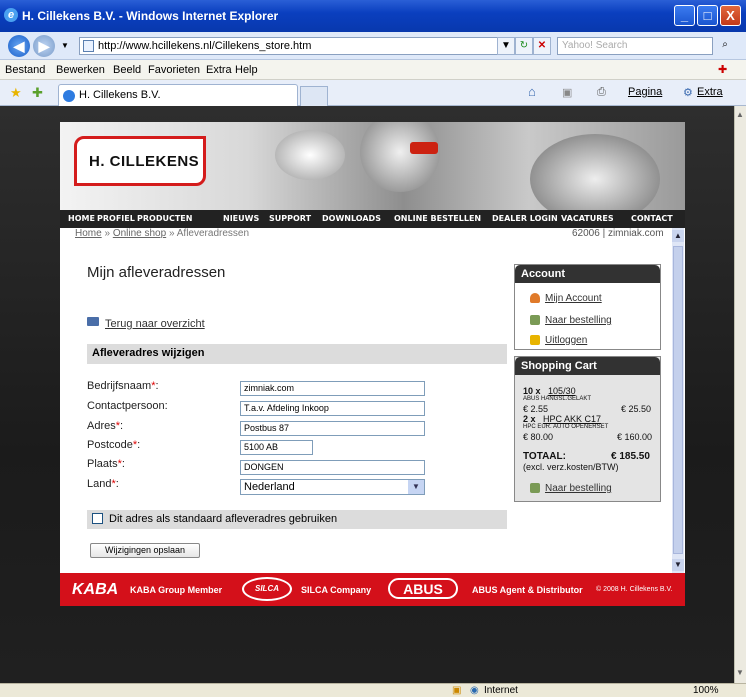 This screenshot has width=746, height=697. What do you see at coordinates (174, 70) in the screenshot?
I see `menu-favorieten: Favorieten` at bounding box center [174, 70].